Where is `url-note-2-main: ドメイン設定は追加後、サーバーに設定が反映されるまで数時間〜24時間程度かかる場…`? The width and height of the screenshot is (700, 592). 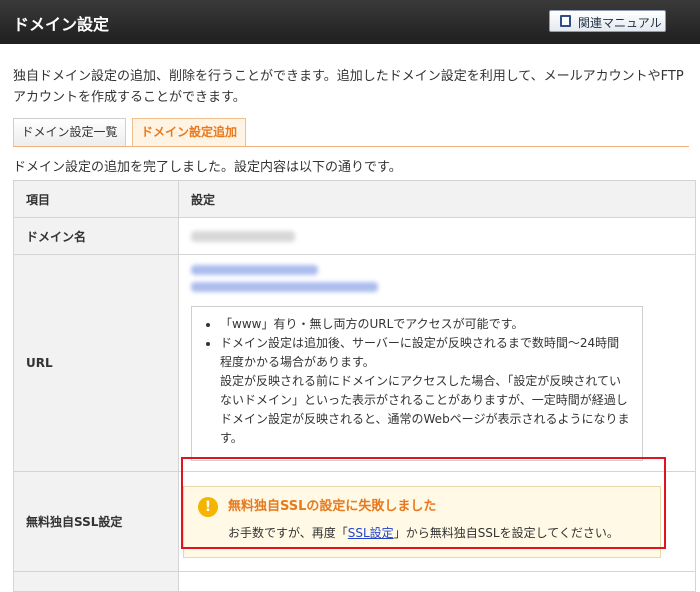
url-note-2-main: ドメイン設定は追加後、サーバーに設定が反映されるまで数時間〜24時間程度かかる場… is located at coordinates (420, 352).